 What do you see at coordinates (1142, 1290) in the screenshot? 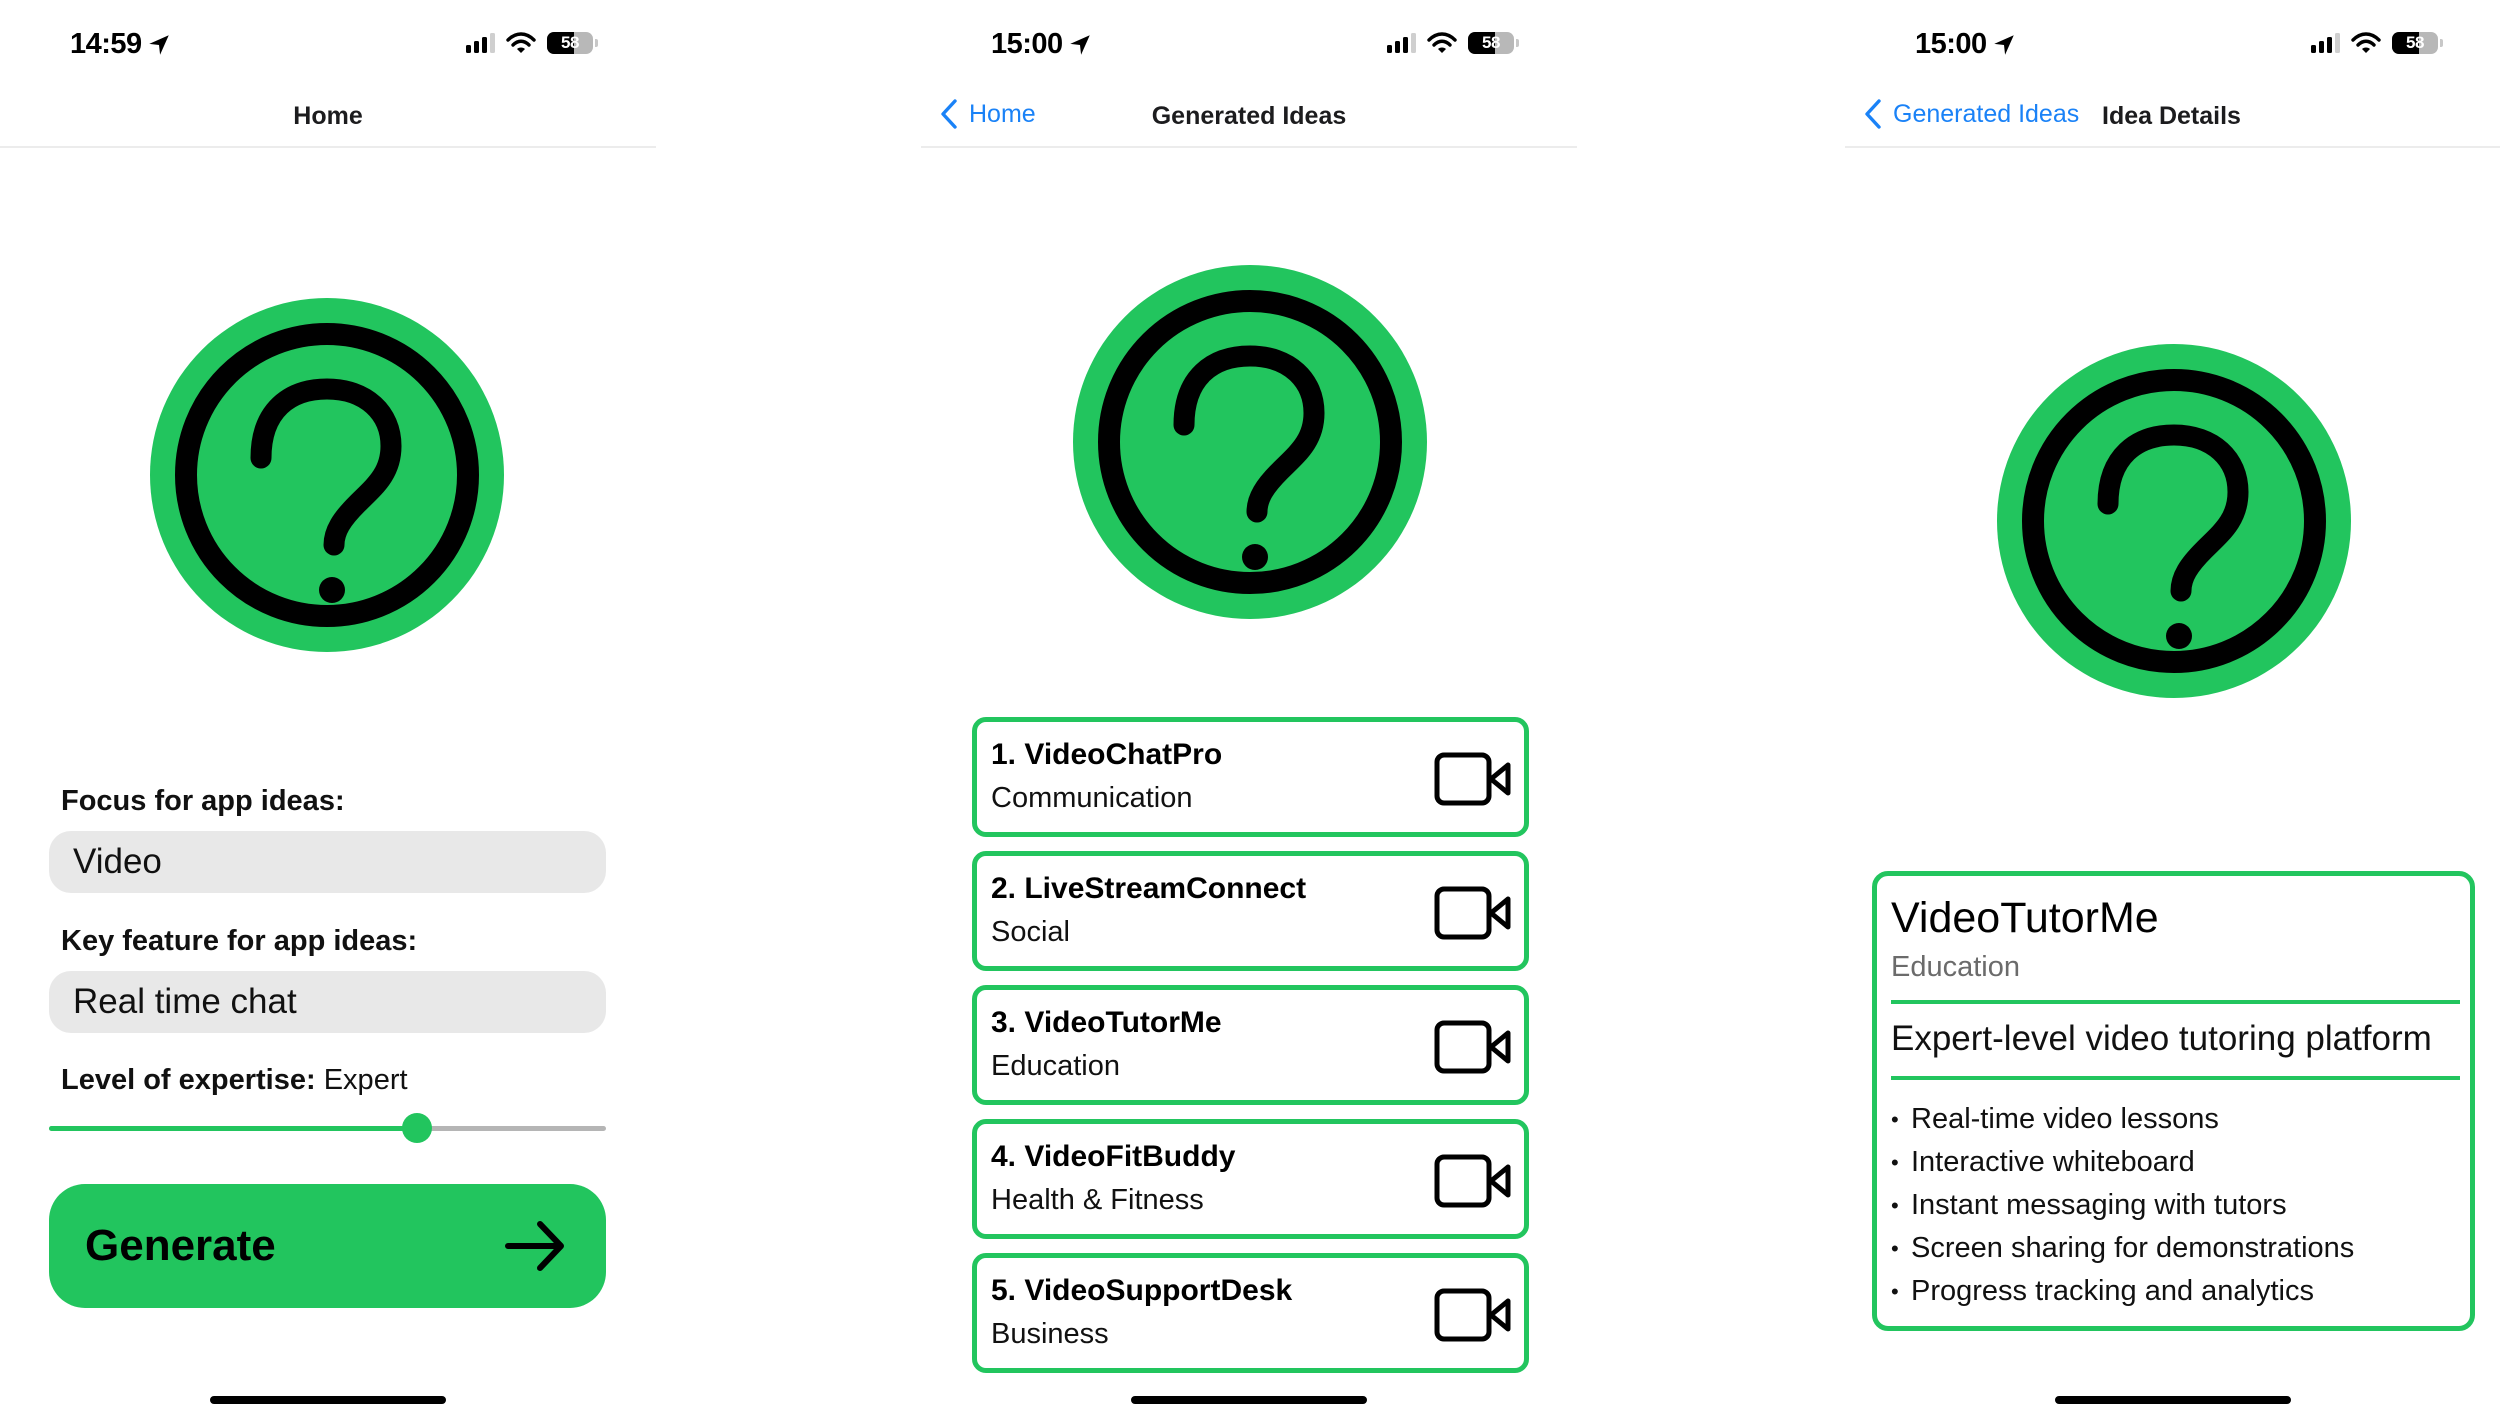
I see `idea-title: 5. VideoSupportDesk` at bounding box center [1142, 1290].